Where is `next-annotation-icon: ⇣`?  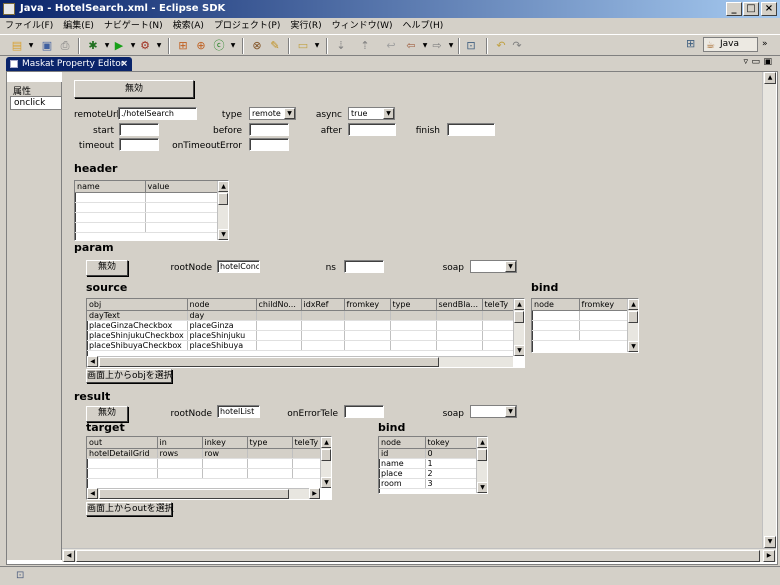
next-annotation-icon: ⇣ is located at coordinates (341, 46).